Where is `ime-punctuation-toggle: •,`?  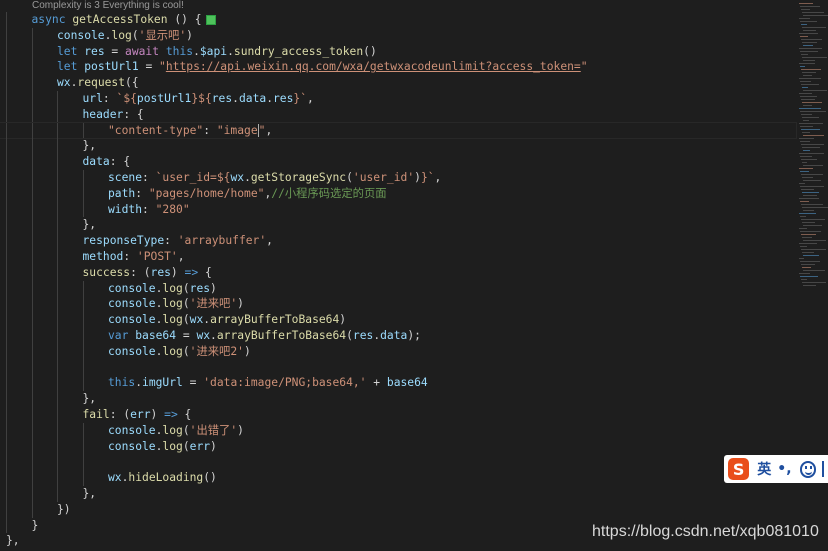 ime-punctuation-toggle: •, is located at coordinates (784, 469).